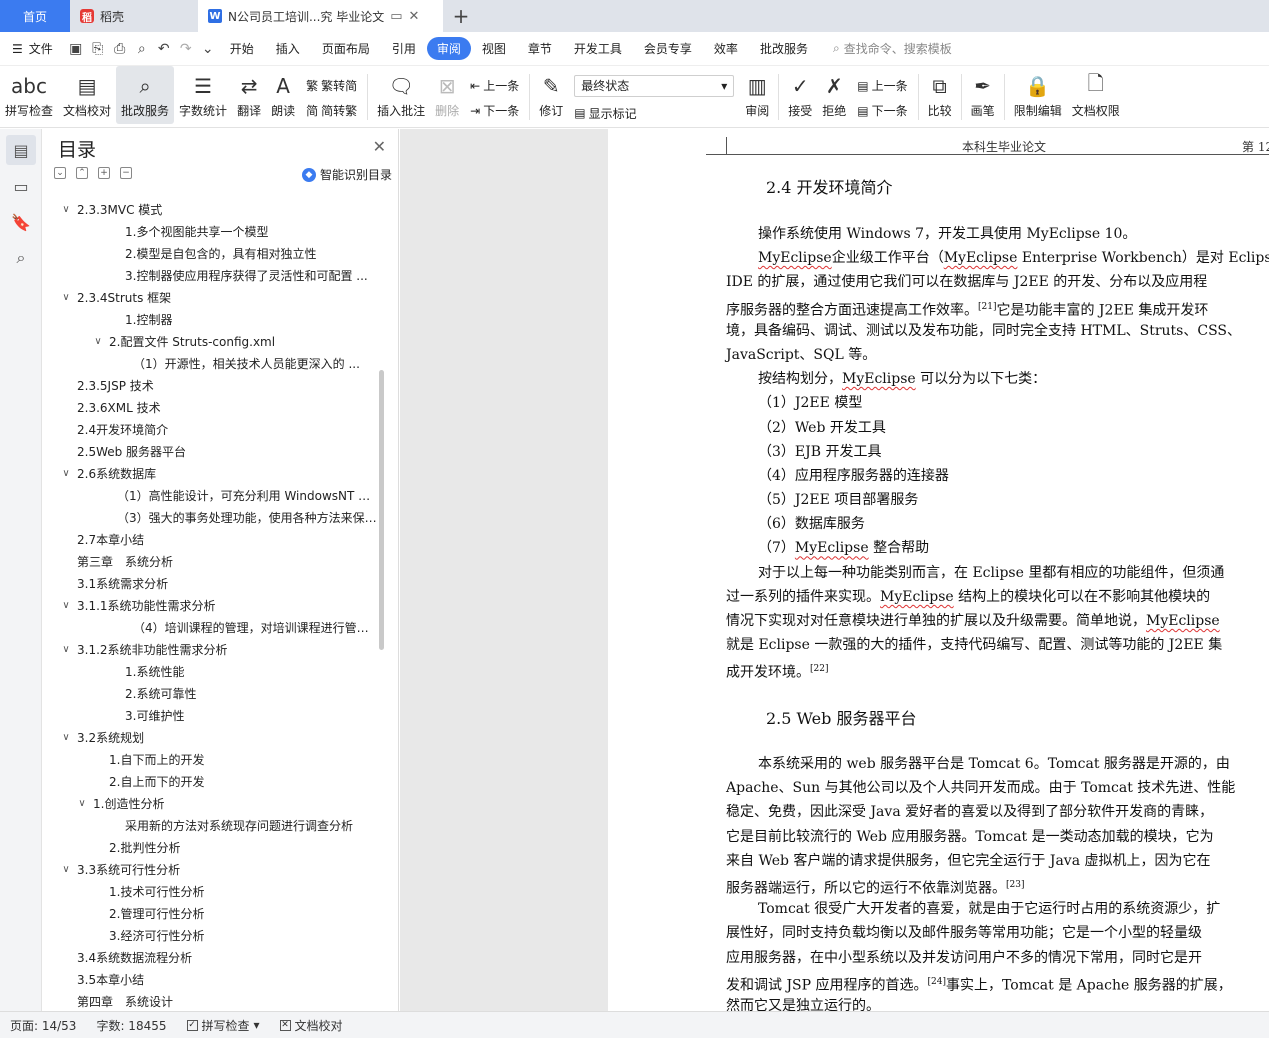 The image size is (1269, 1038). I want to click on tab-home: 首页, so click(35, 16).